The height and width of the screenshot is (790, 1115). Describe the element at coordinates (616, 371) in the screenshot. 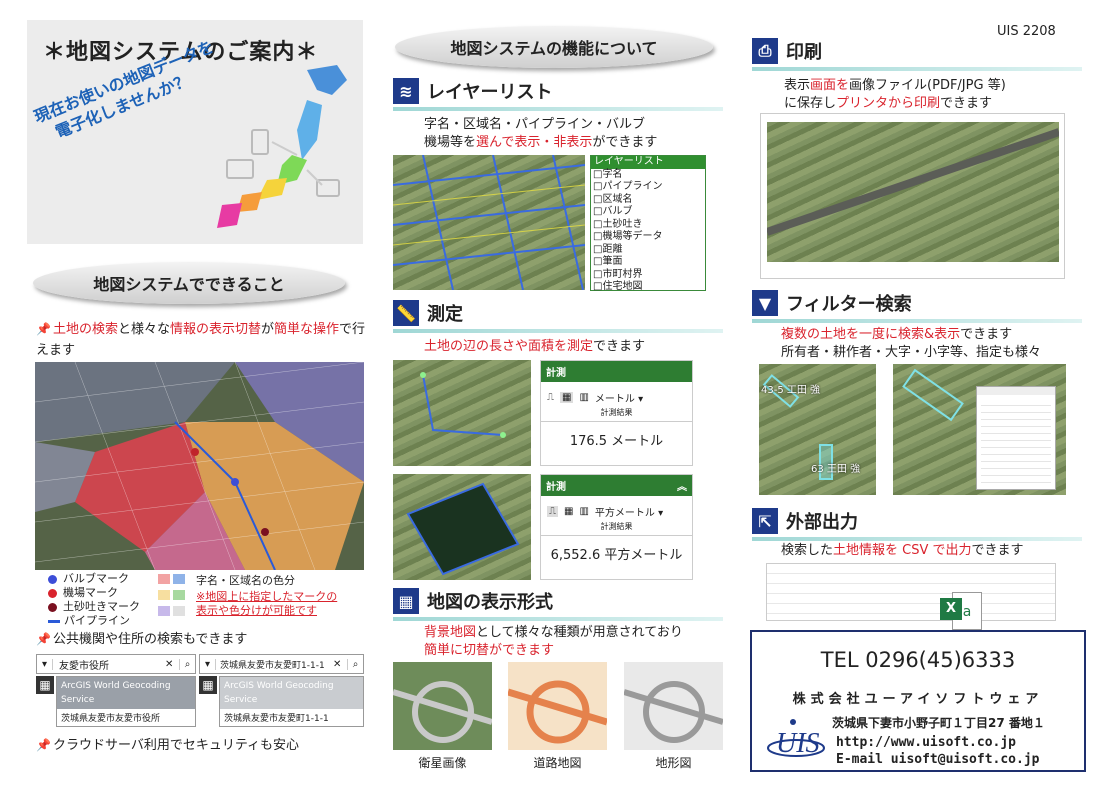

I see `measure-panel-head: 計測` at that location.